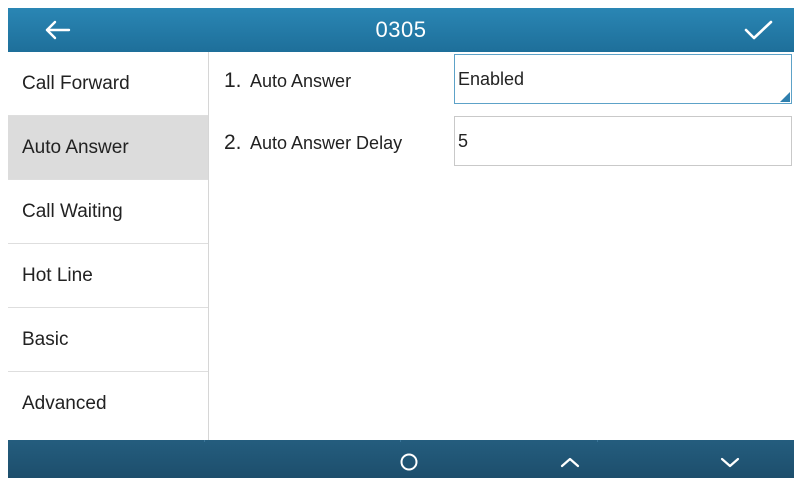 This screenshot has width=794, height=478. I want to click on circle-icon, so click(409, 462).